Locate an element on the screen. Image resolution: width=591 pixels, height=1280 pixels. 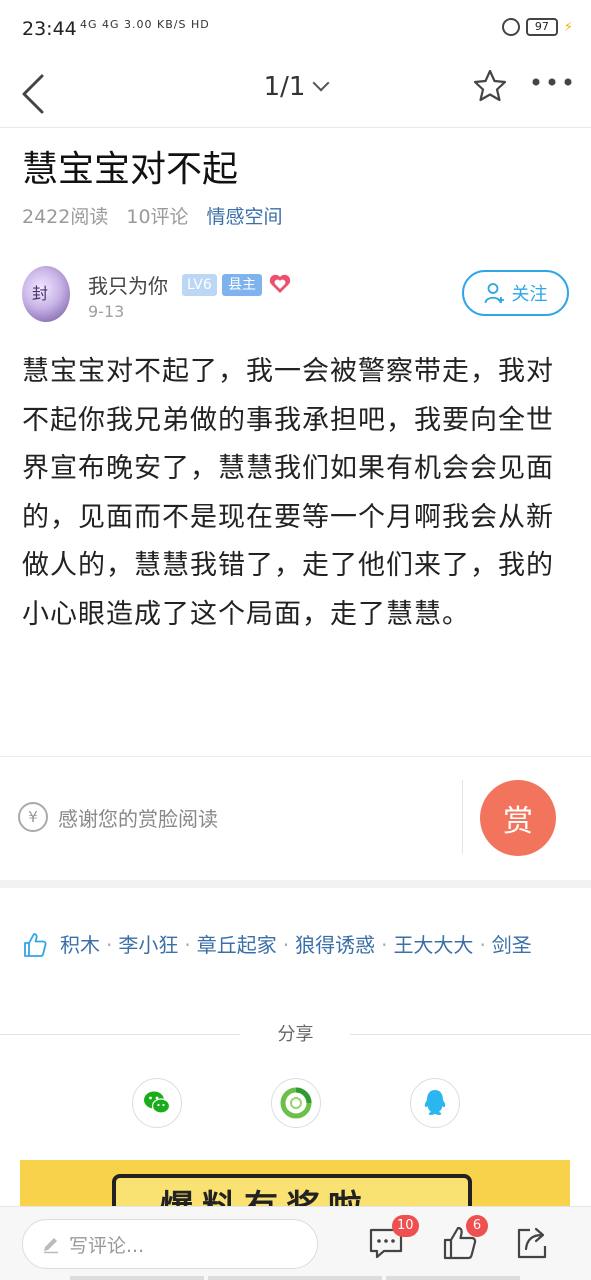
status-right: 97 ⚡ is located at coordinates (537, 27).